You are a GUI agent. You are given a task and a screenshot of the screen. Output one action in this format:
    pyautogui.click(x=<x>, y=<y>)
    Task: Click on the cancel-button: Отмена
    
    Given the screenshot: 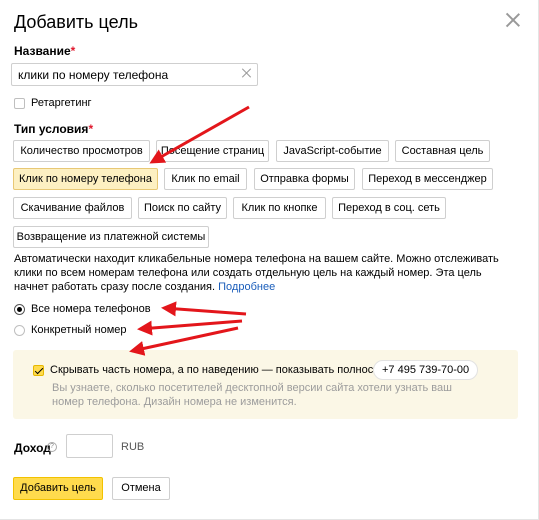 What is the action you would take?
    pyautogui.click(x=141, y=488)
    